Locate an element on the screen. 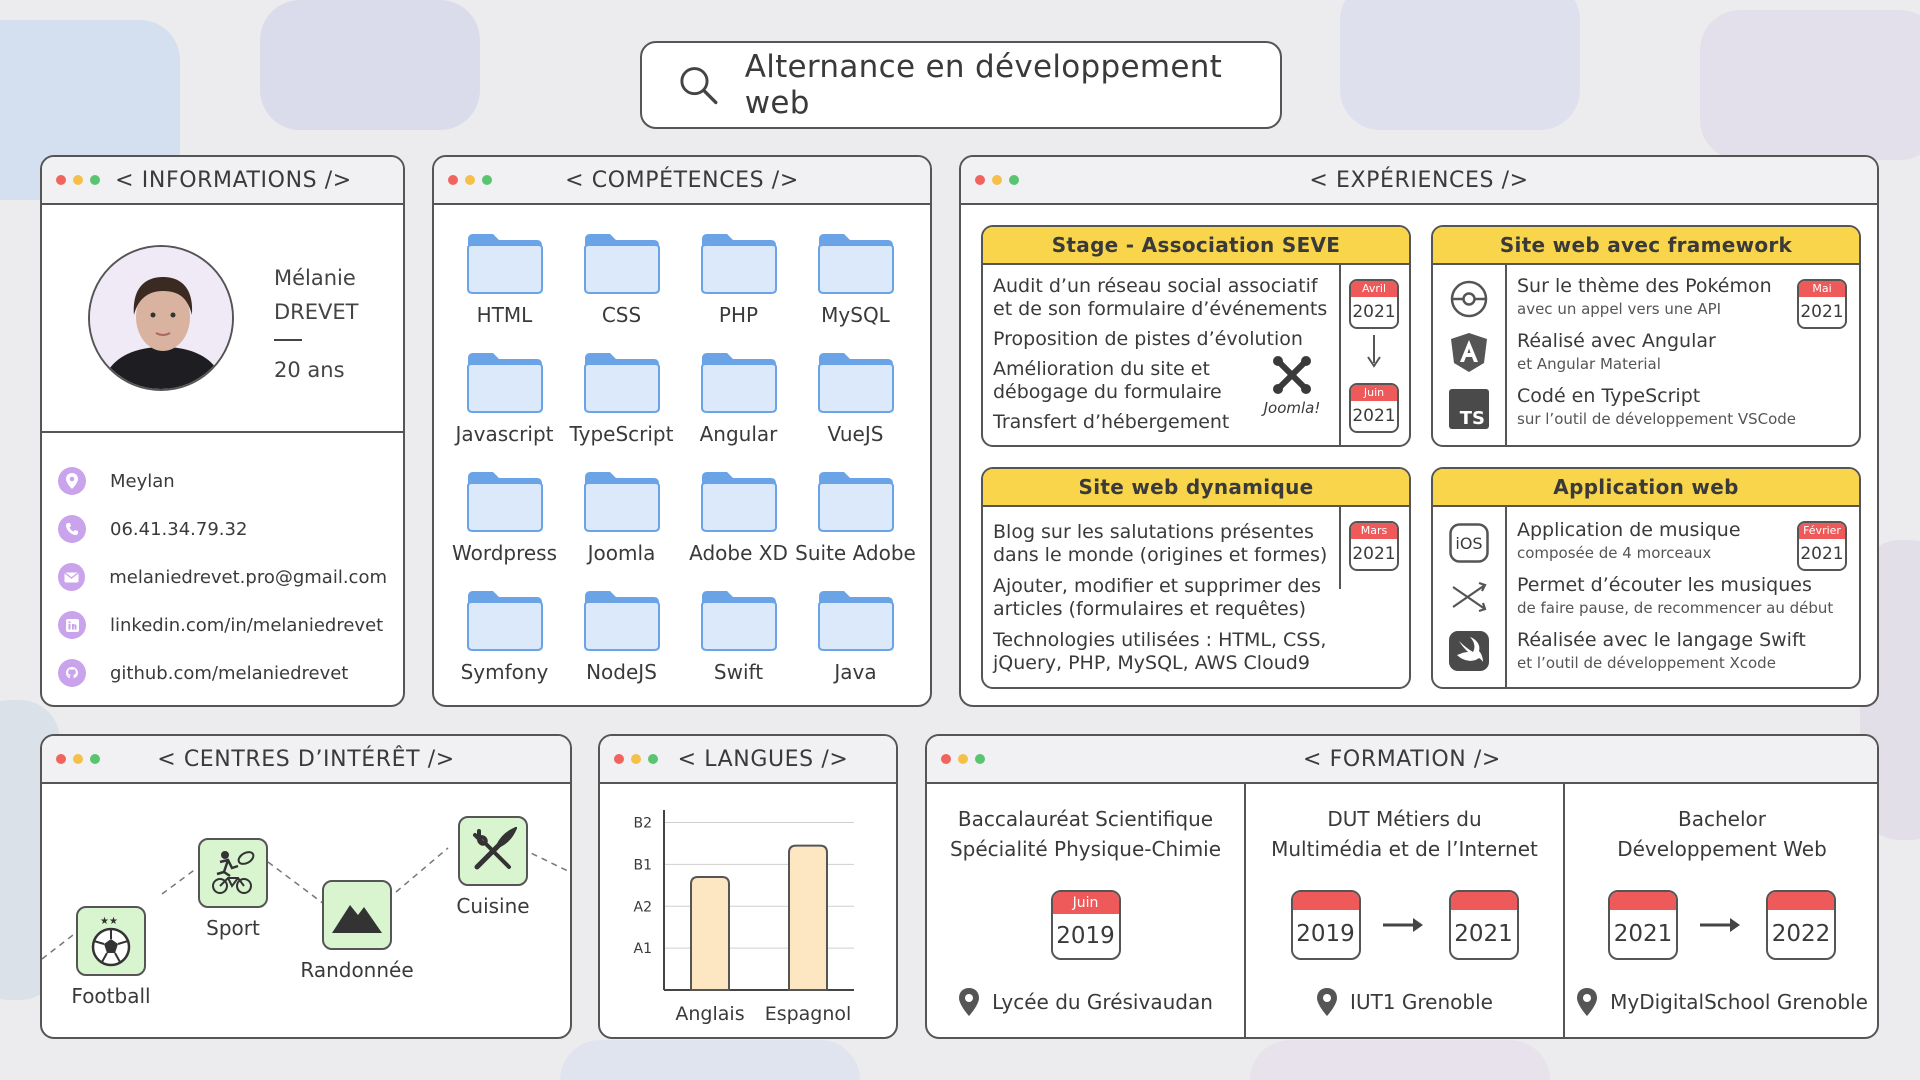  contact-github: github.com/melaniedrevet is located at coordinates (222, 673).